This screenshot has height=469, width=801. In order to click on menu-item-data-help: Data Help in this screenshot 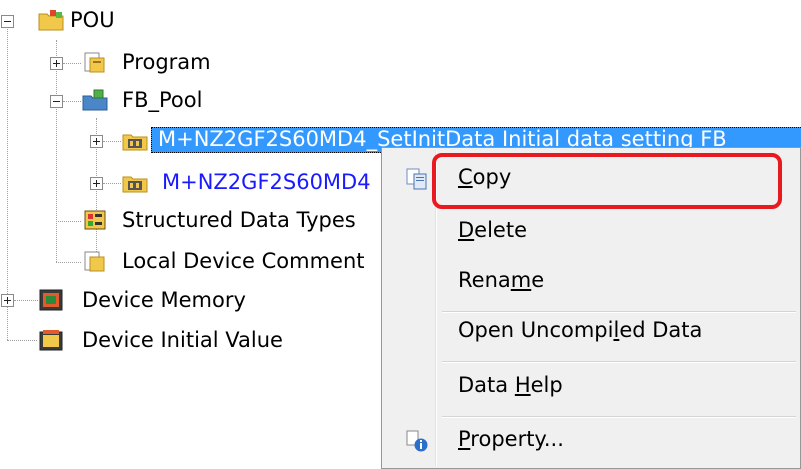, I will do `click(591, 387)`.